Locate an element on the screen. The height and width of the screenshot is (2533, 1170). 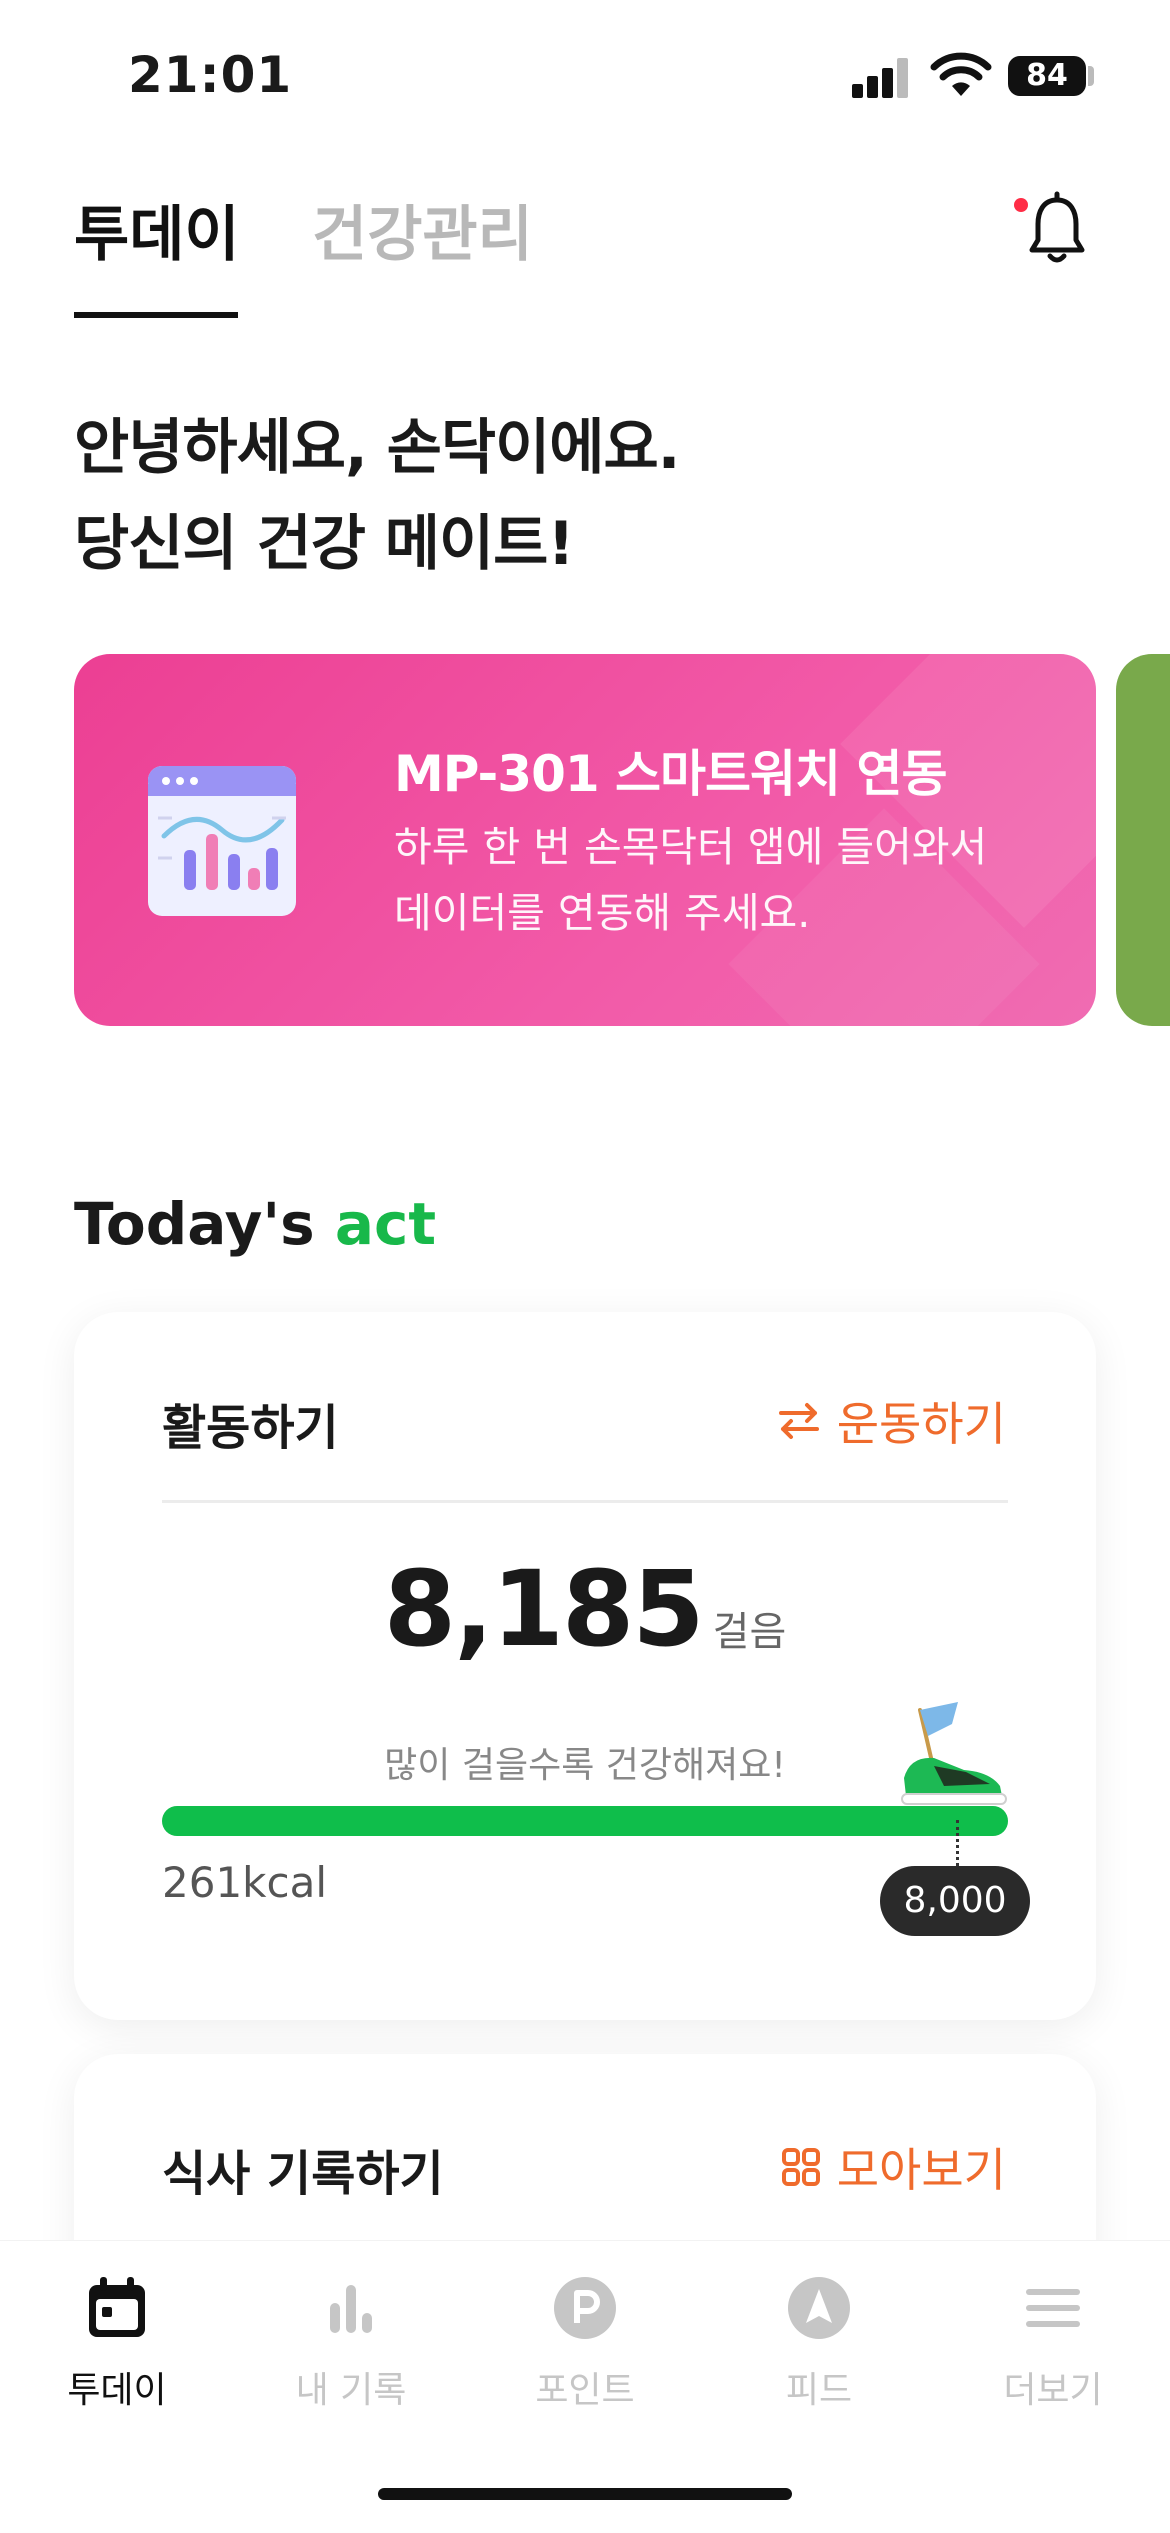
view-all-button-label: 모아보기 is located at coordinates (921, 2170).